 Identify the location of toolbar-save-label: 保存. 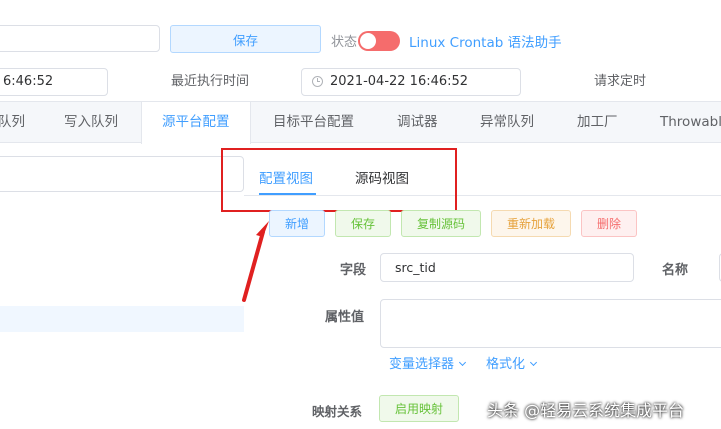
(245, 40).